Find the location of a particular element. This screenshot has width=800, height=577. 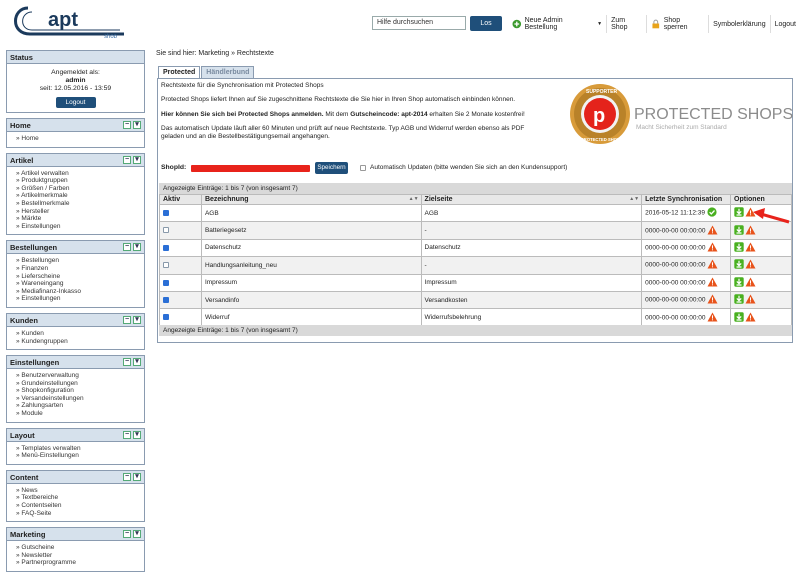

sidebar-link-label: Gutscheine is located at coordinates (38, 548).